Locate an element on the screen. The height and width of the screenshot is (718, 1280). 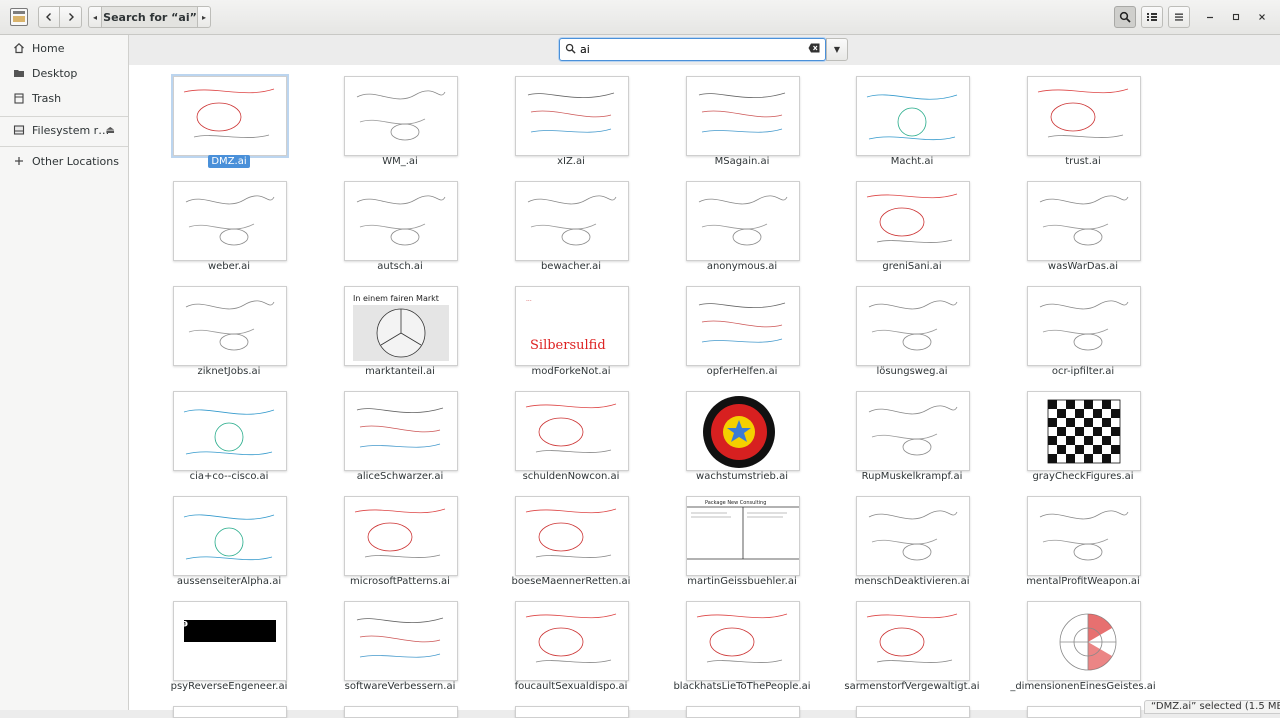
close-button is located at coordinates (1262, 17).